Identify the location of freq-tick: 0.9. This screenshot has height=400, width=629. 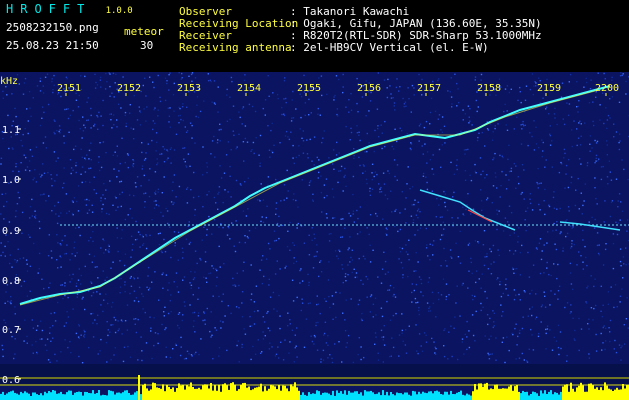
(11, 231).